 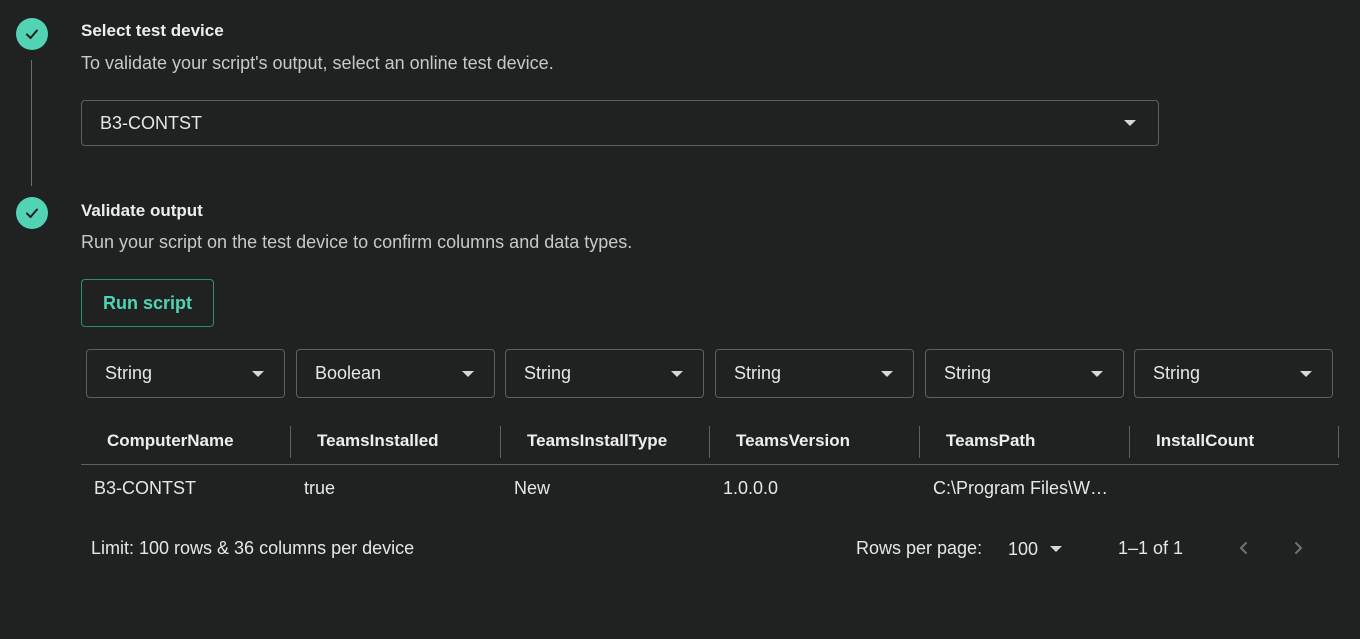 I want to click on column-type-select-3: String, so click(x=604, y=373).